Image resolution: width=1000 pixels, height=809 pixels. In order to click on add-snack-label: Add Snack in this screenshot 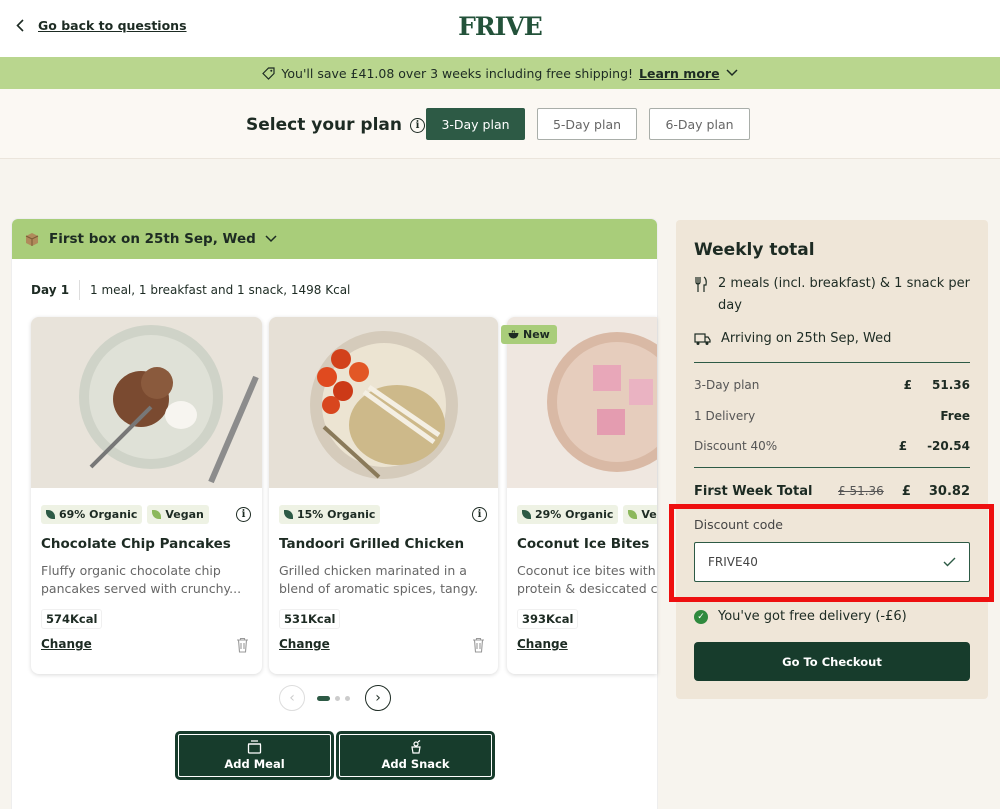, I will do `click(415, 764)`.